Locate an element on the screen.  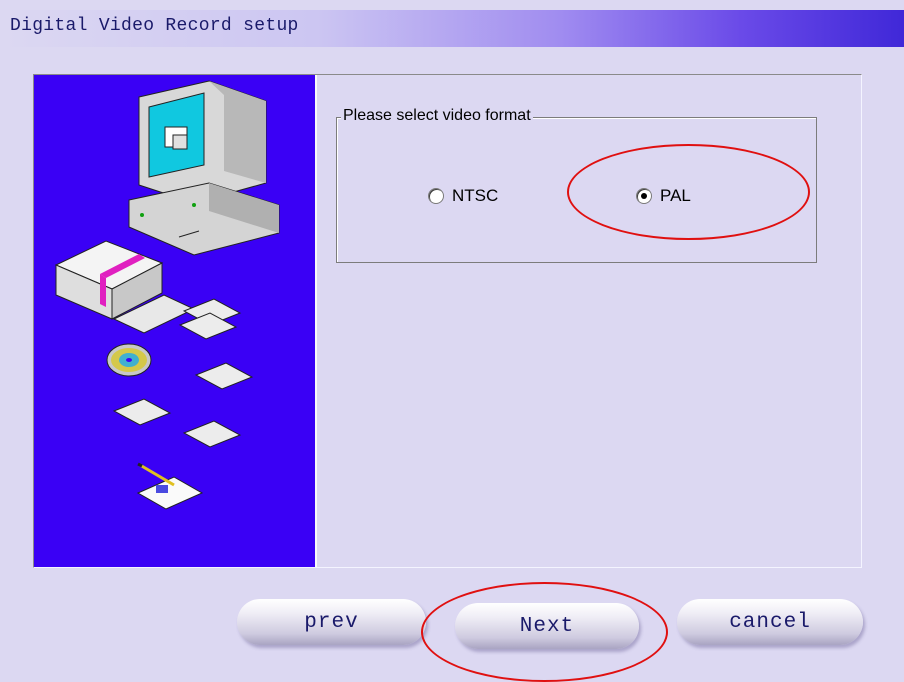
next-button: Next is located at coordinates (547, 626).